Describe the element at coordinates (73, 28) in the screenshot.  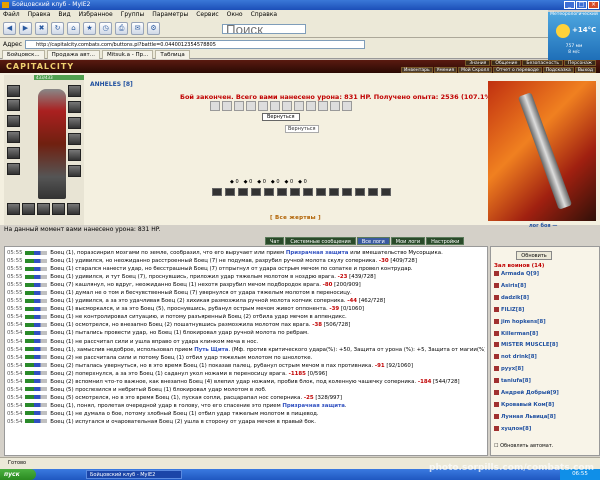
I see `home-icon: ⌂` at that location.